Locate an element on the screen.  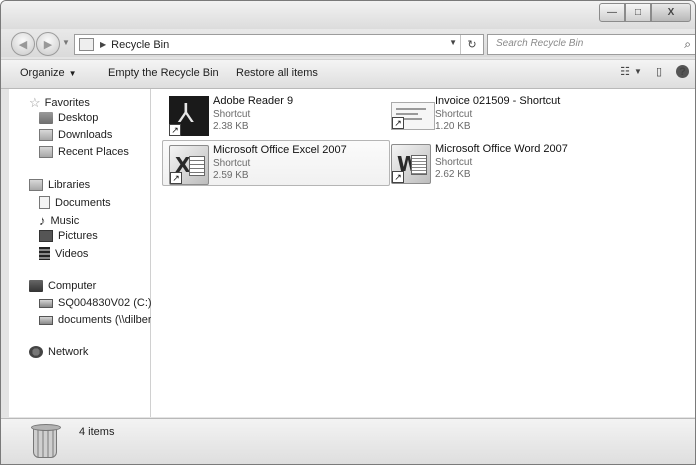
forward-button: ▶ is located at coordinates (48, 44).